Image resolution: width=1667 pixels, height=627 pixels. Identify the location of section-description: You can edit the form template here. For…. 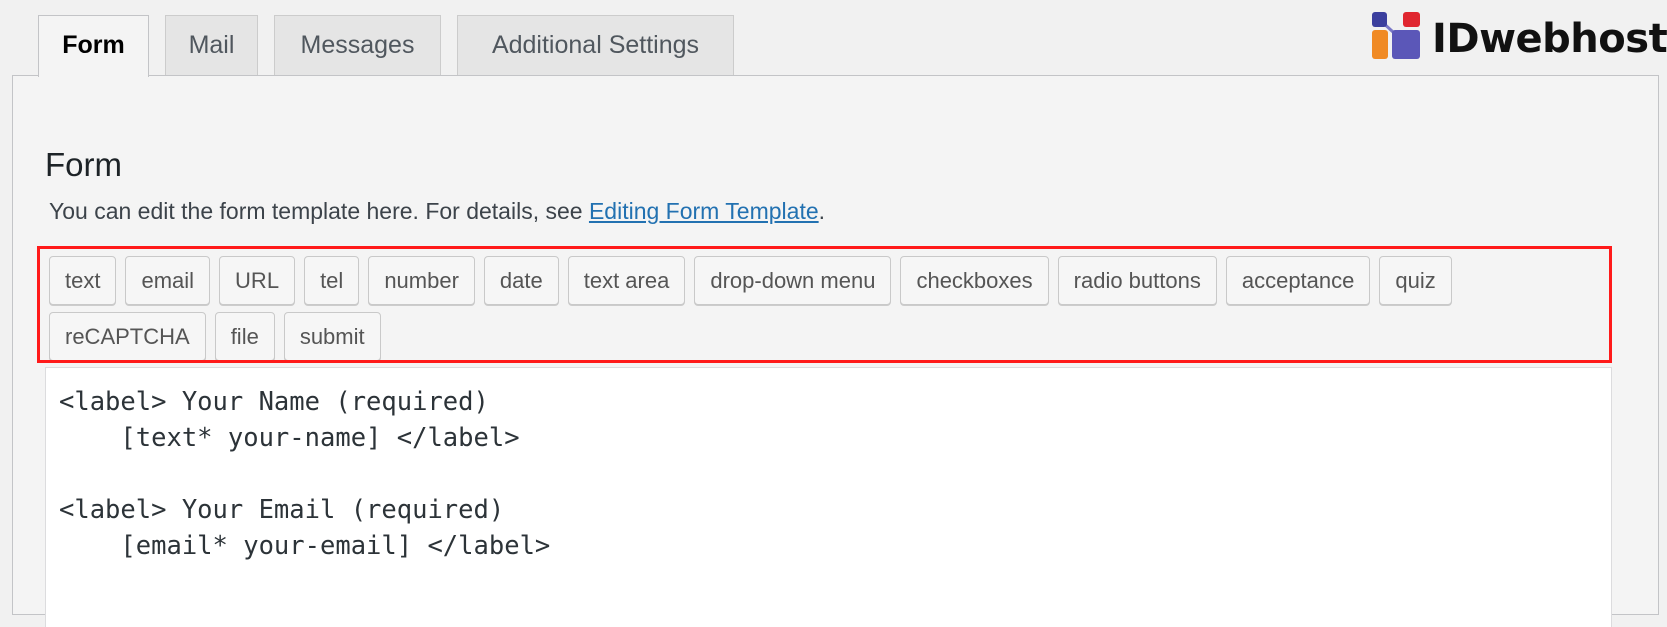
(437, 211).